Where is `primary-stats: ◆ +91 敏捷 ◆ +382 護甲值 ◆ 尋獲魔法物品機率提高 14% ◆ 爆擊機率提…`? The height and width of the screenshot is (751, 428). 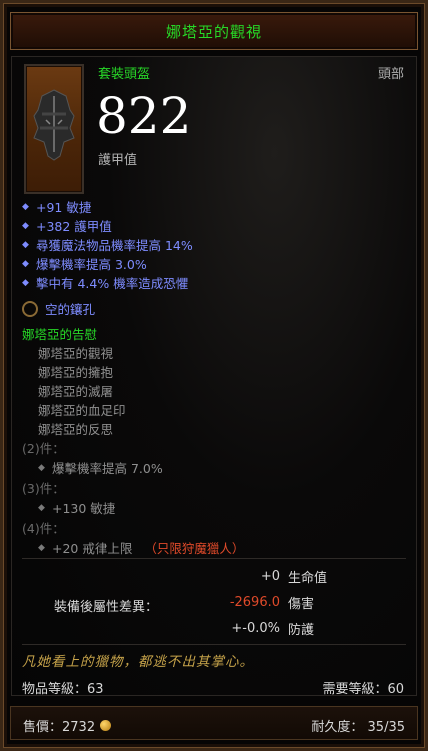
primary-stats: ◆ +91 敏捷 ◆ +382 護甲值 ◆ 尋獲魔法物品機率提高 14% ◆ 爆擊機率提… is located at coordinates (107, 244).